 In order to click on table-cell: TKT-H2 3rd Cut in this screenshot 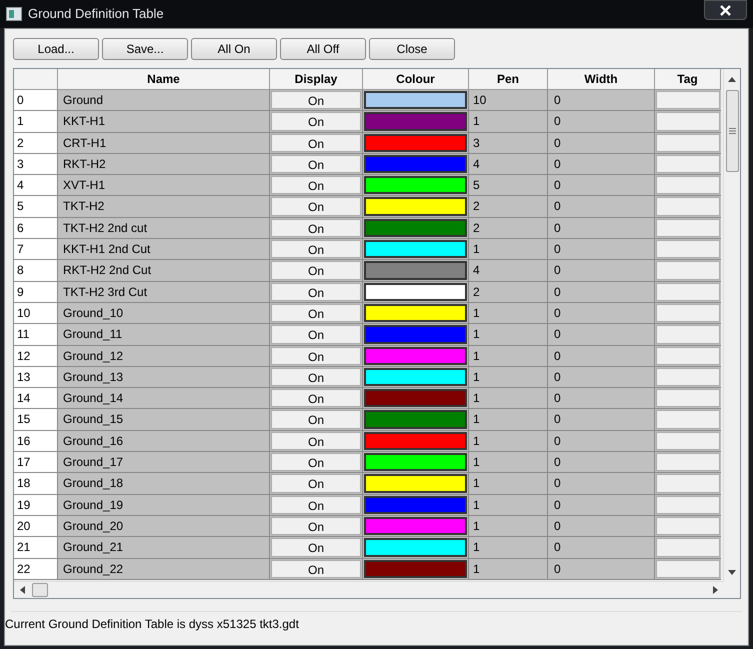, I will do `click(164, 292)`.